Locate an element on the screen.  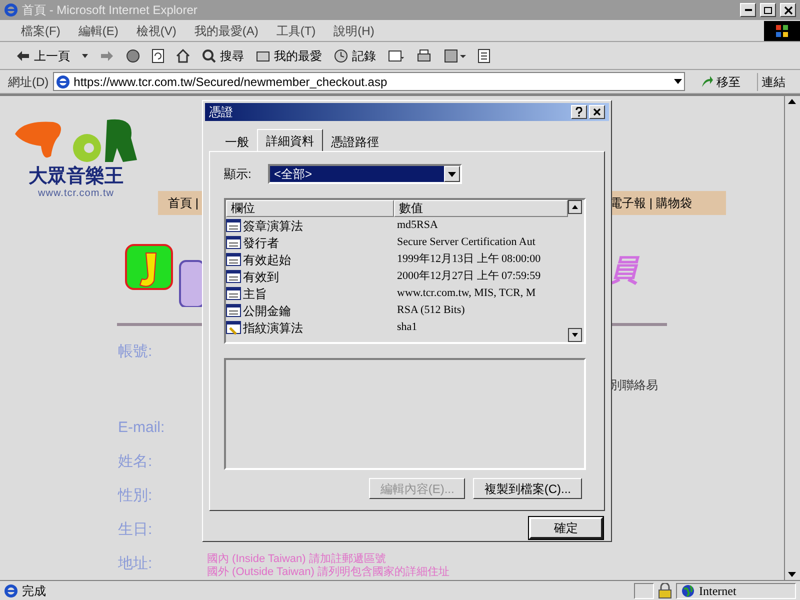
form-label: 姓名: is located at coordinates (136, 462).